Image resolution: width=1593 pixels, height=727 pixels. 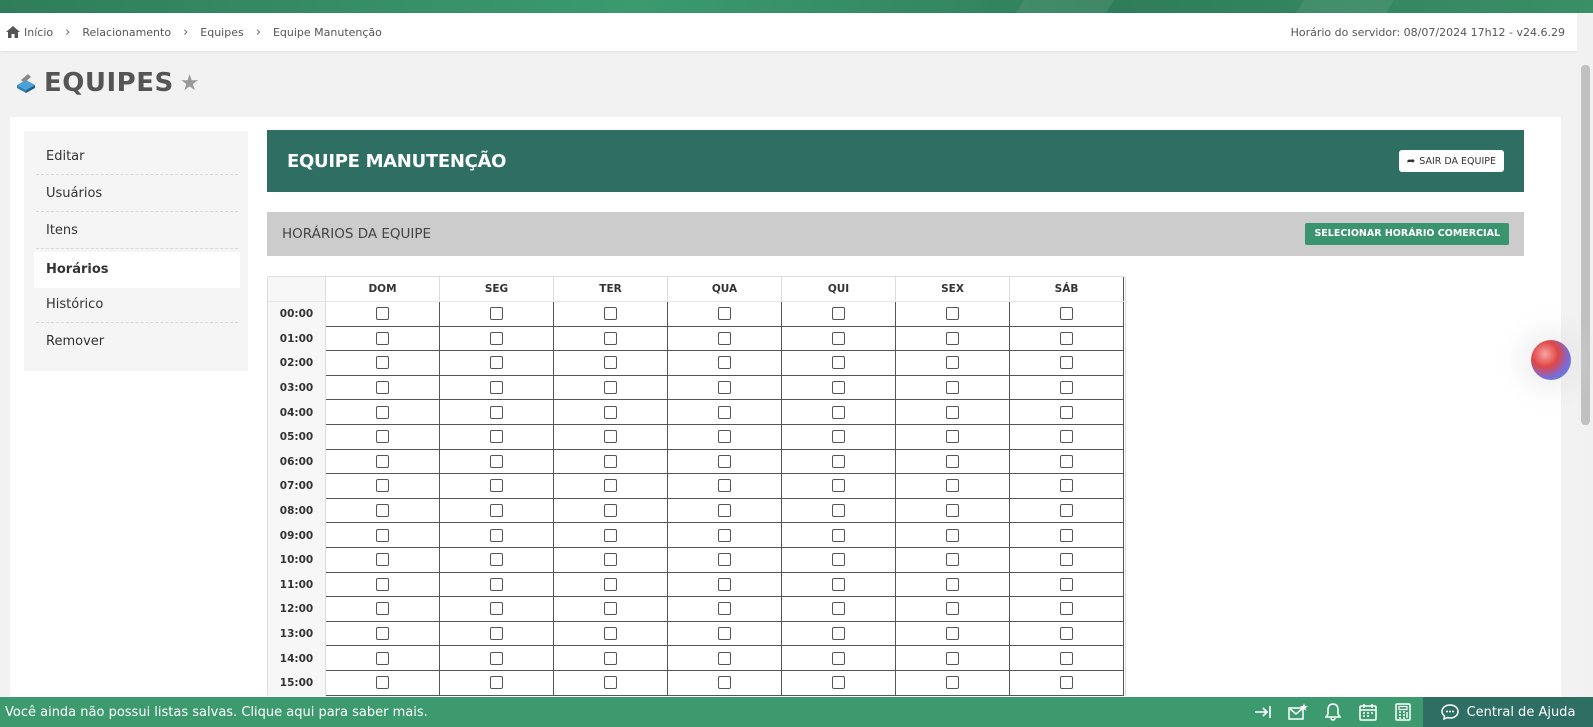 I want to click on menu-item-horarios: Horários, so click(x=137, y=270).